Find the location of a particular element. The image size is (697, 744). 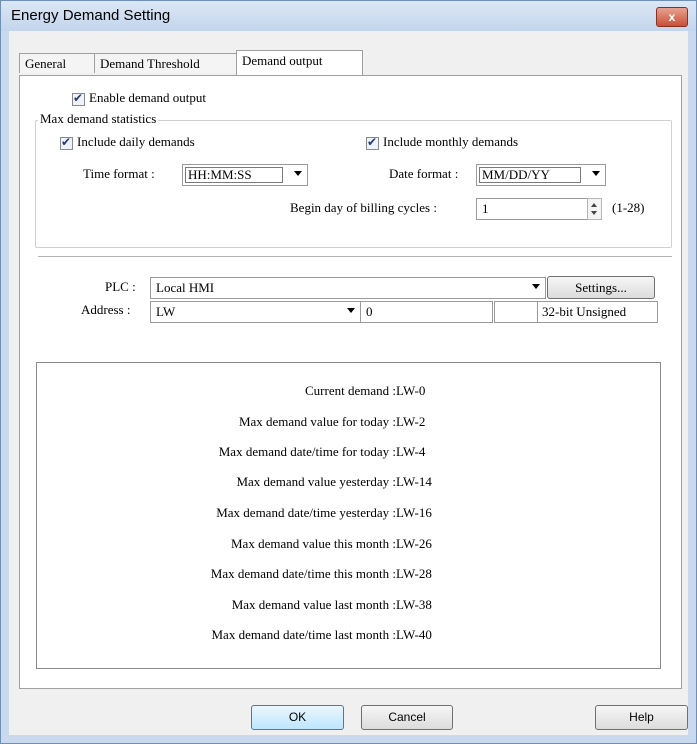

spin-down-icon is located at coordinates (594, 213).